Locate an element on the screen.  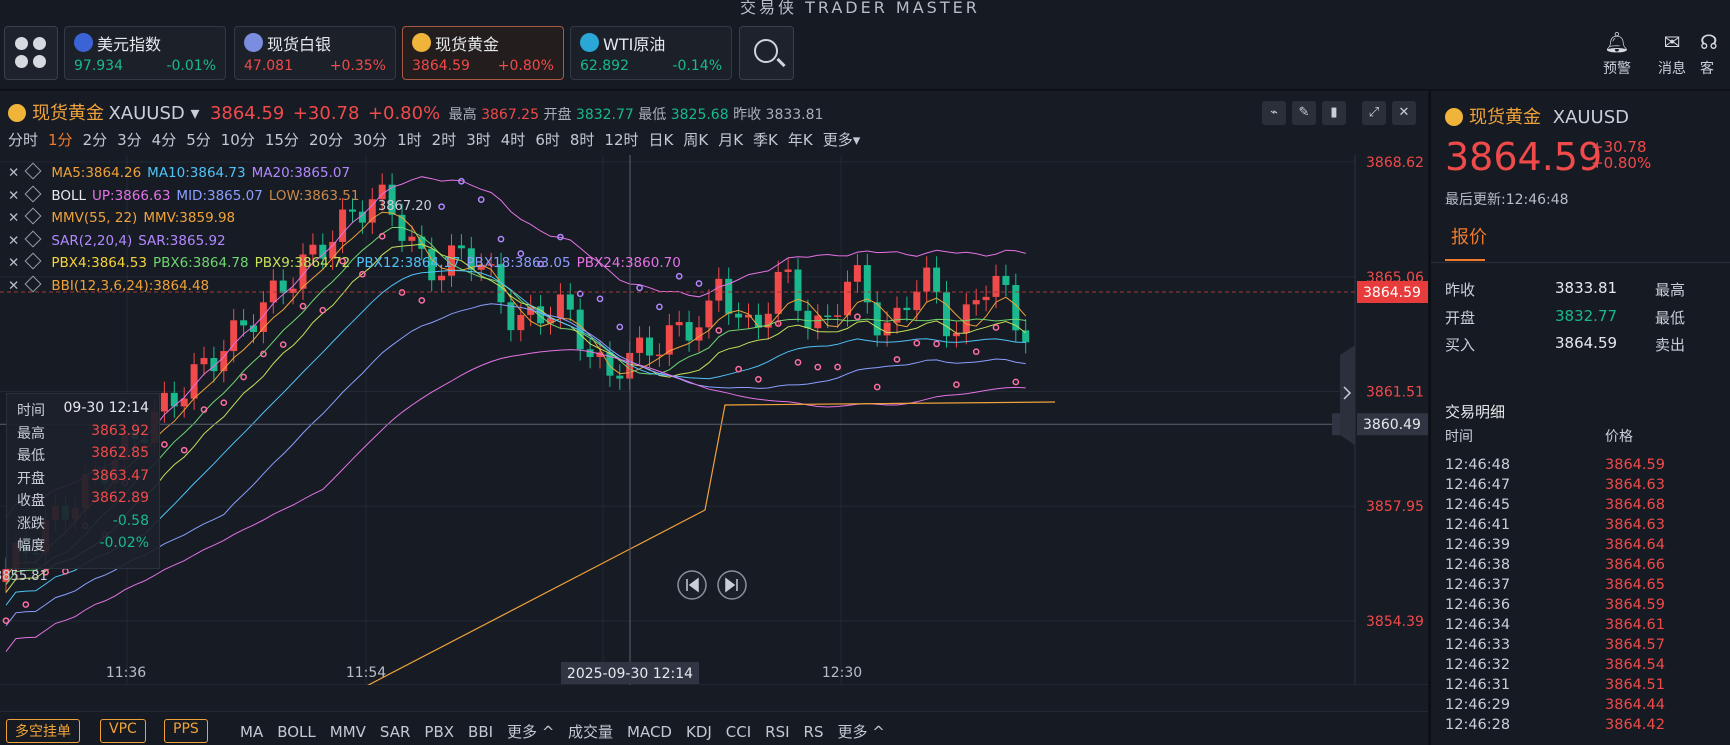
indicator-row: ✕ BBI(12,3,6,24):3864.48 is located at coordinates (347, 288).